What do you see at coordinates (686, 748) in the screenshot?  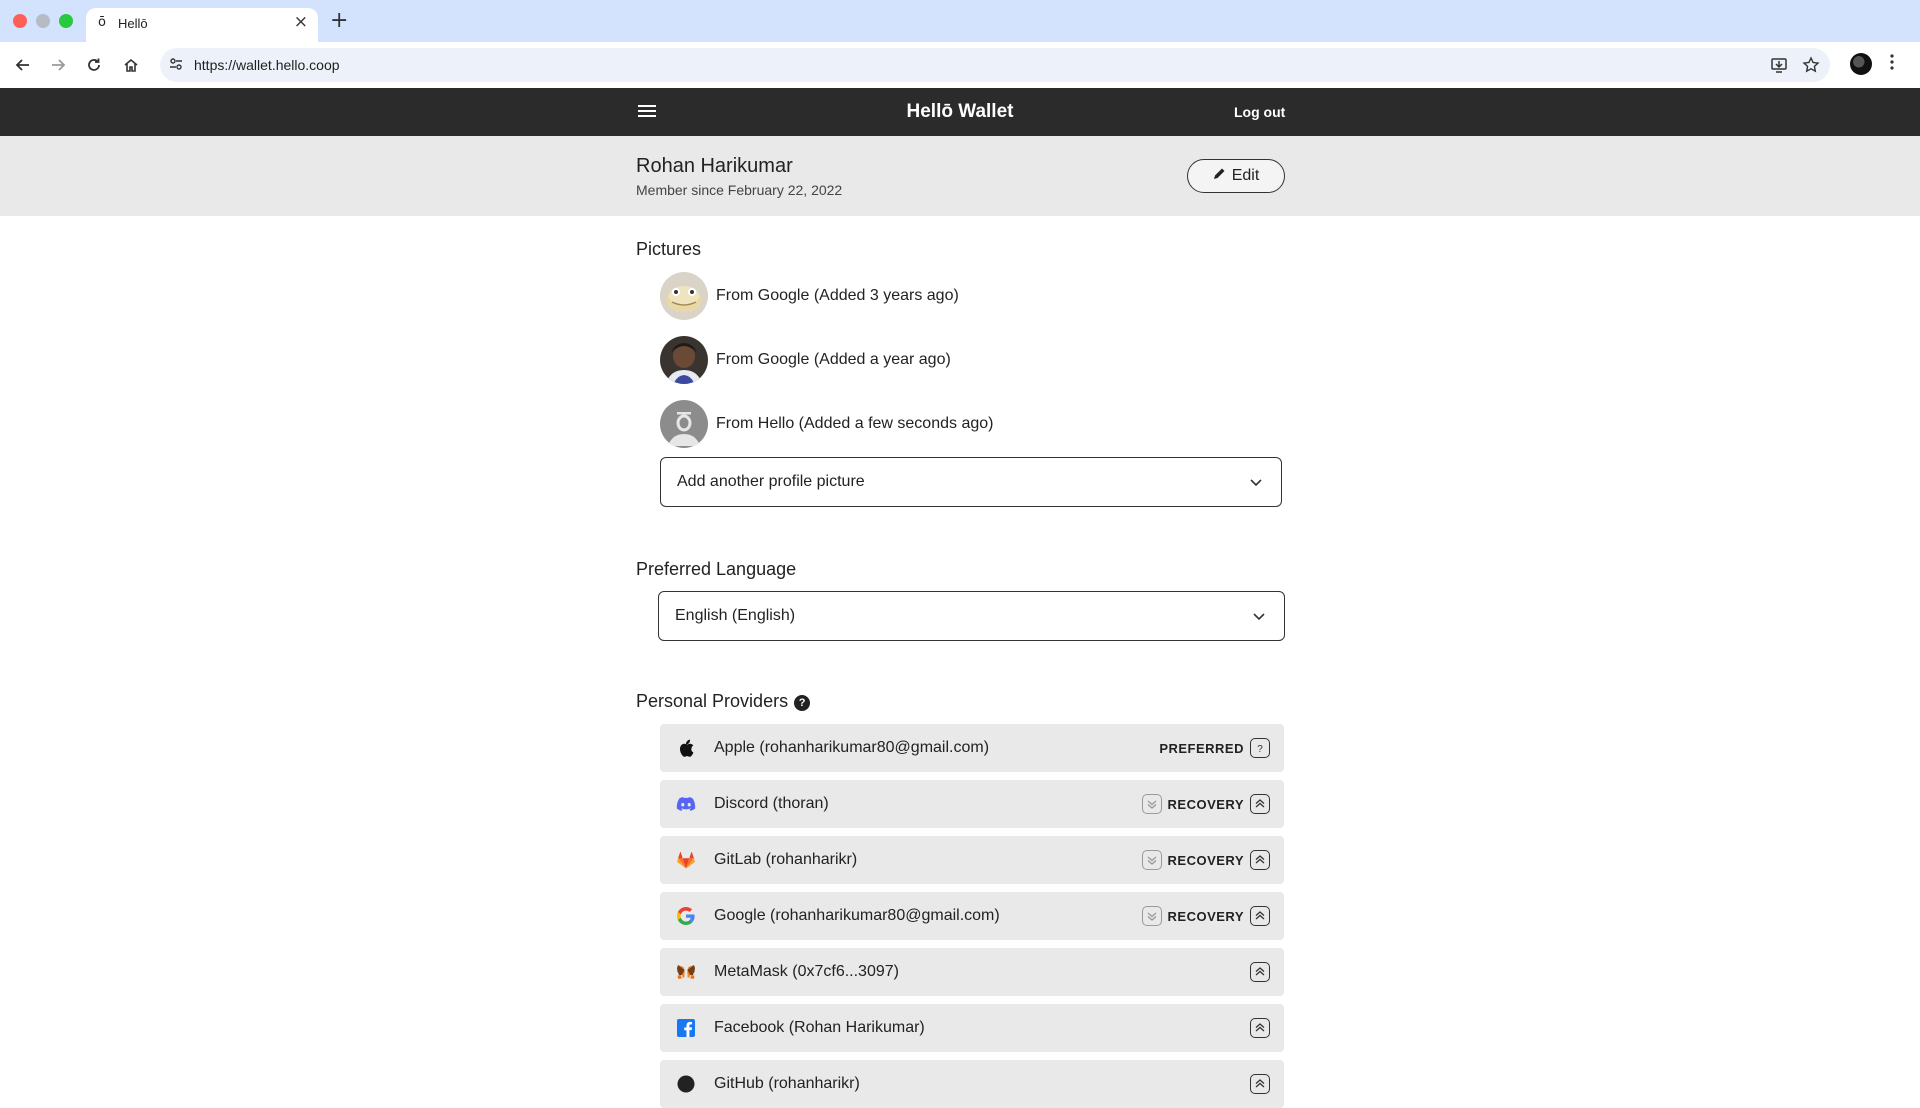 I see `apple-icon` at bounding box center [686, 748].